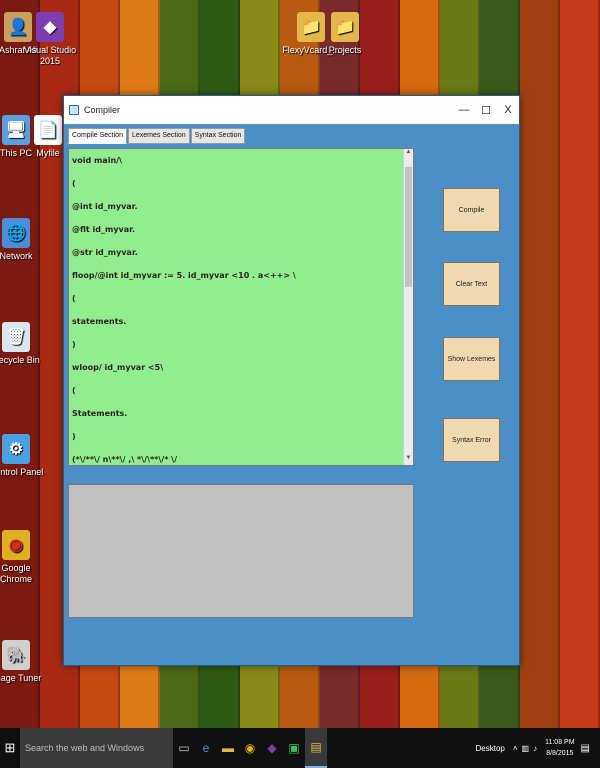  I want to click on app-icon, so click(74, 110).